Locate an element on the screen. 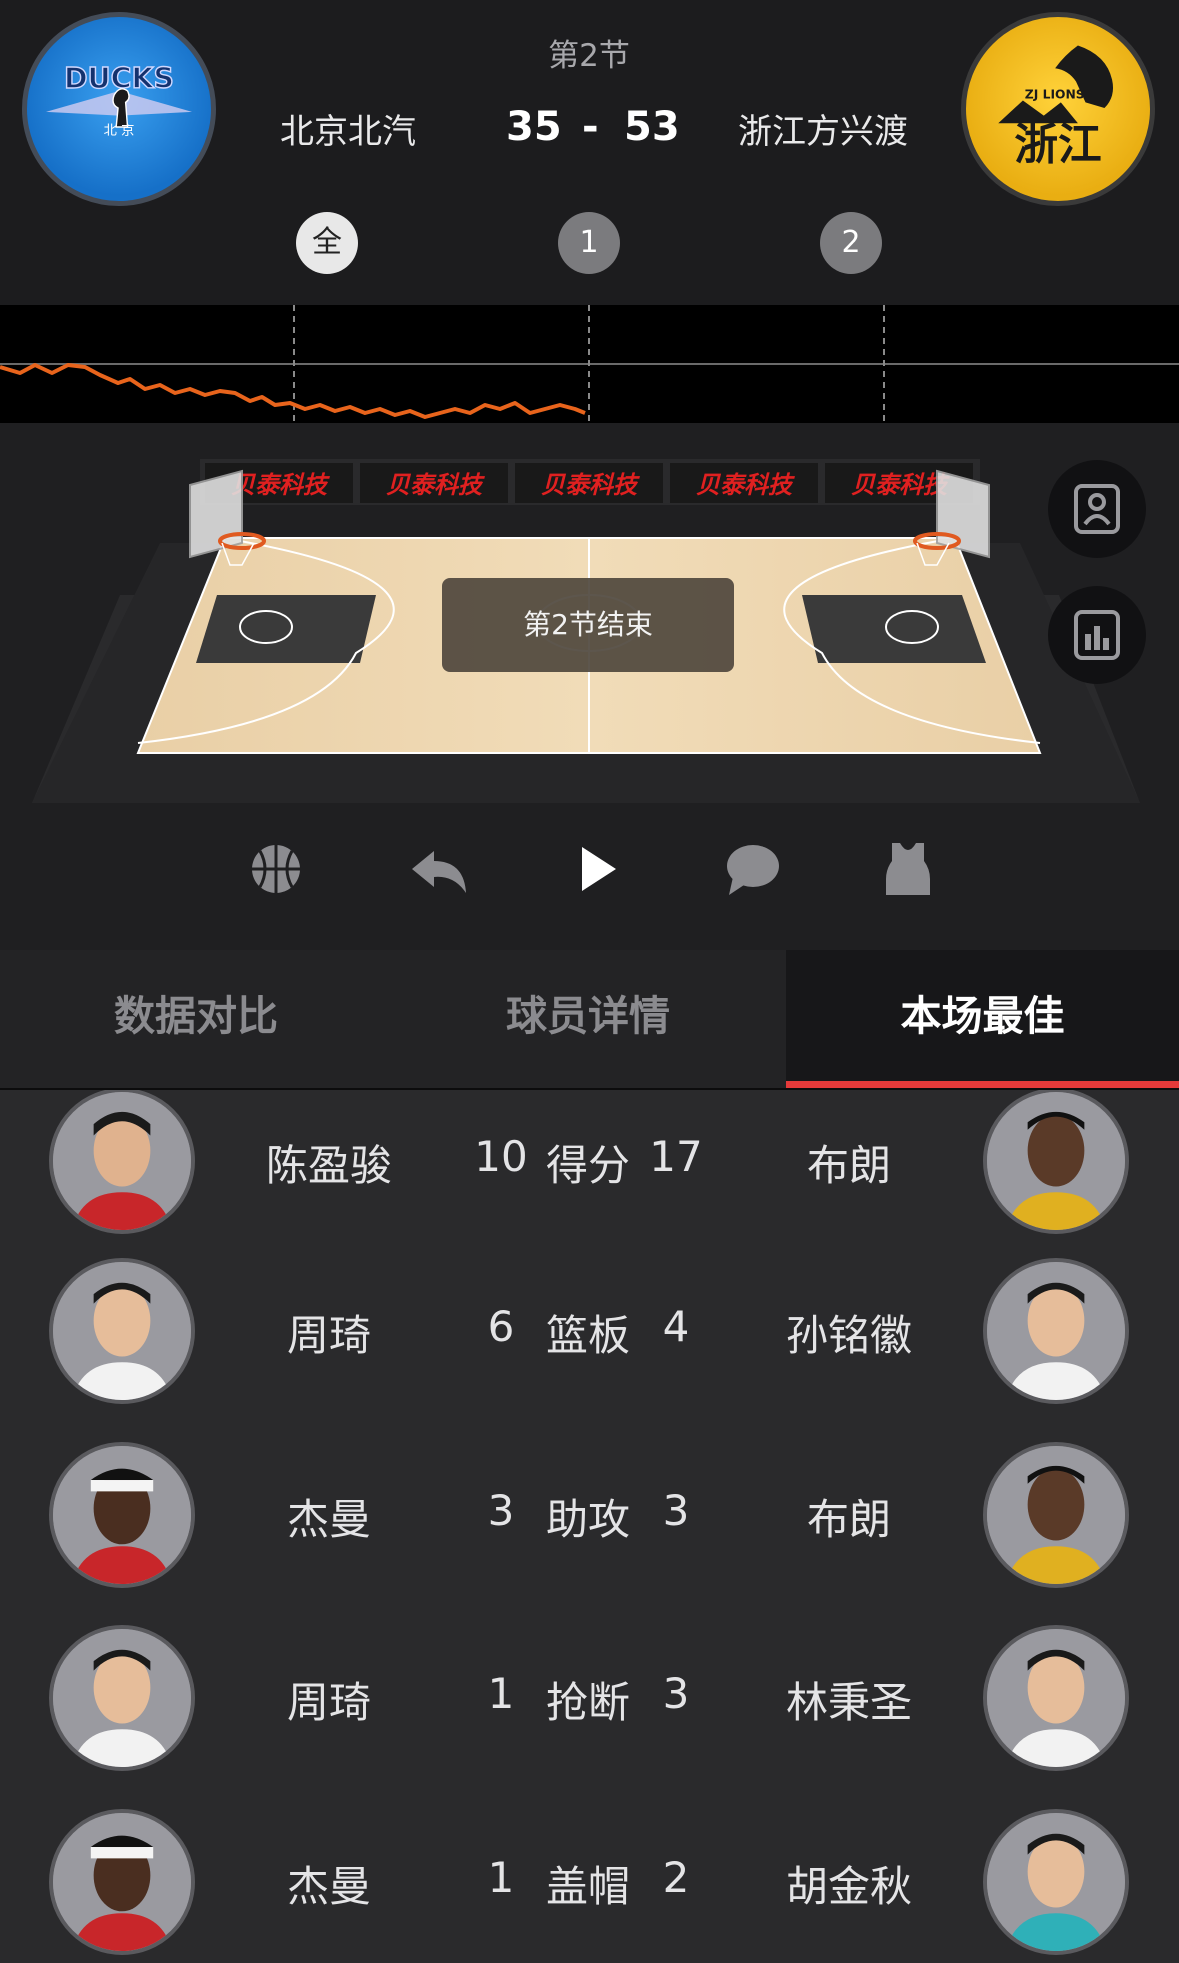  right-backboard is located at coordinates (963, 514).